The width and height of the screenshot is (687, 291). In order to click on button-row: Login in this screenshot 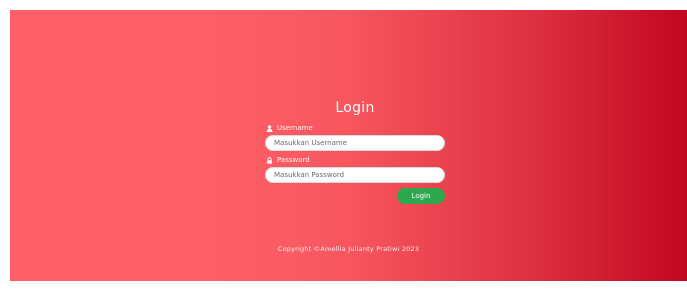, I will do `click(355, 196)`.